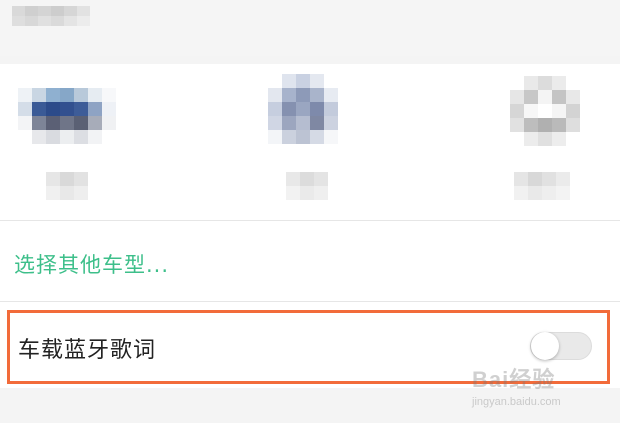  What do you see at coordinates (561, 346) in the screenshot?
I see `bluetooth-lyrics-toggle` at bounding box center [561, 346].